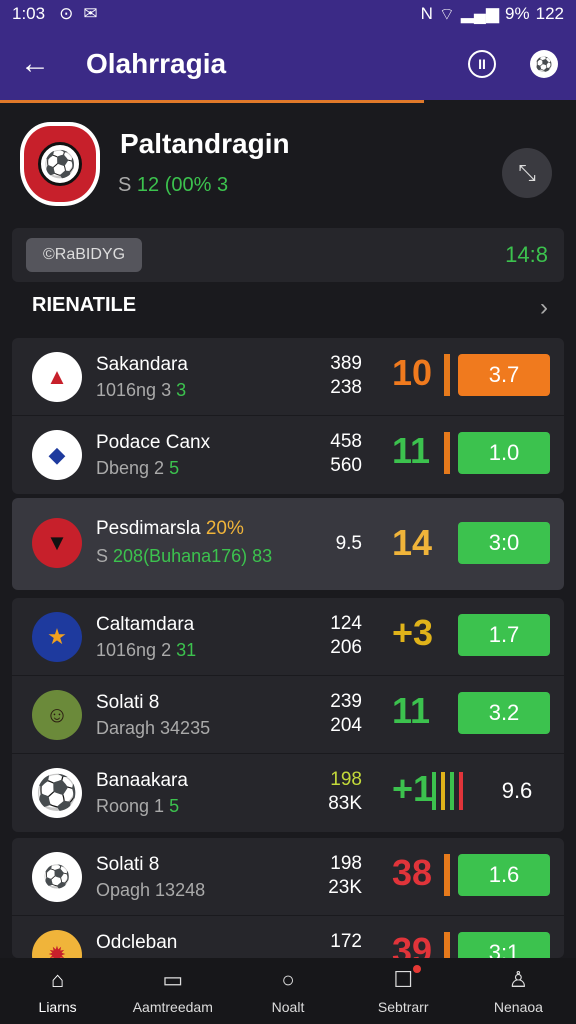 The height and width of the screenshot is (1024, 576). I want to click on progress-accent-line, so click(212, 101).